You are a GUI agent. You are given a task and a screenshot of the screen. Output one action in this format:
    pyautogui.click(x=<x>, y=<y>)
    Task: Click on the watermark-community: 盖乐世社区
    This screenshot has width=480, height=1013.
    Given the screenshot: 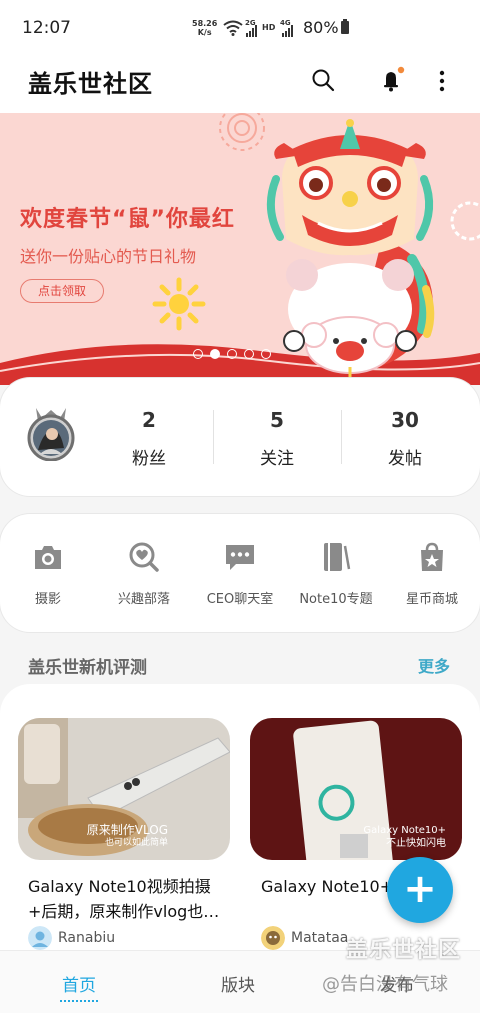 What is the action you would take?
    pyautogui.click(x=404, y=950)
    